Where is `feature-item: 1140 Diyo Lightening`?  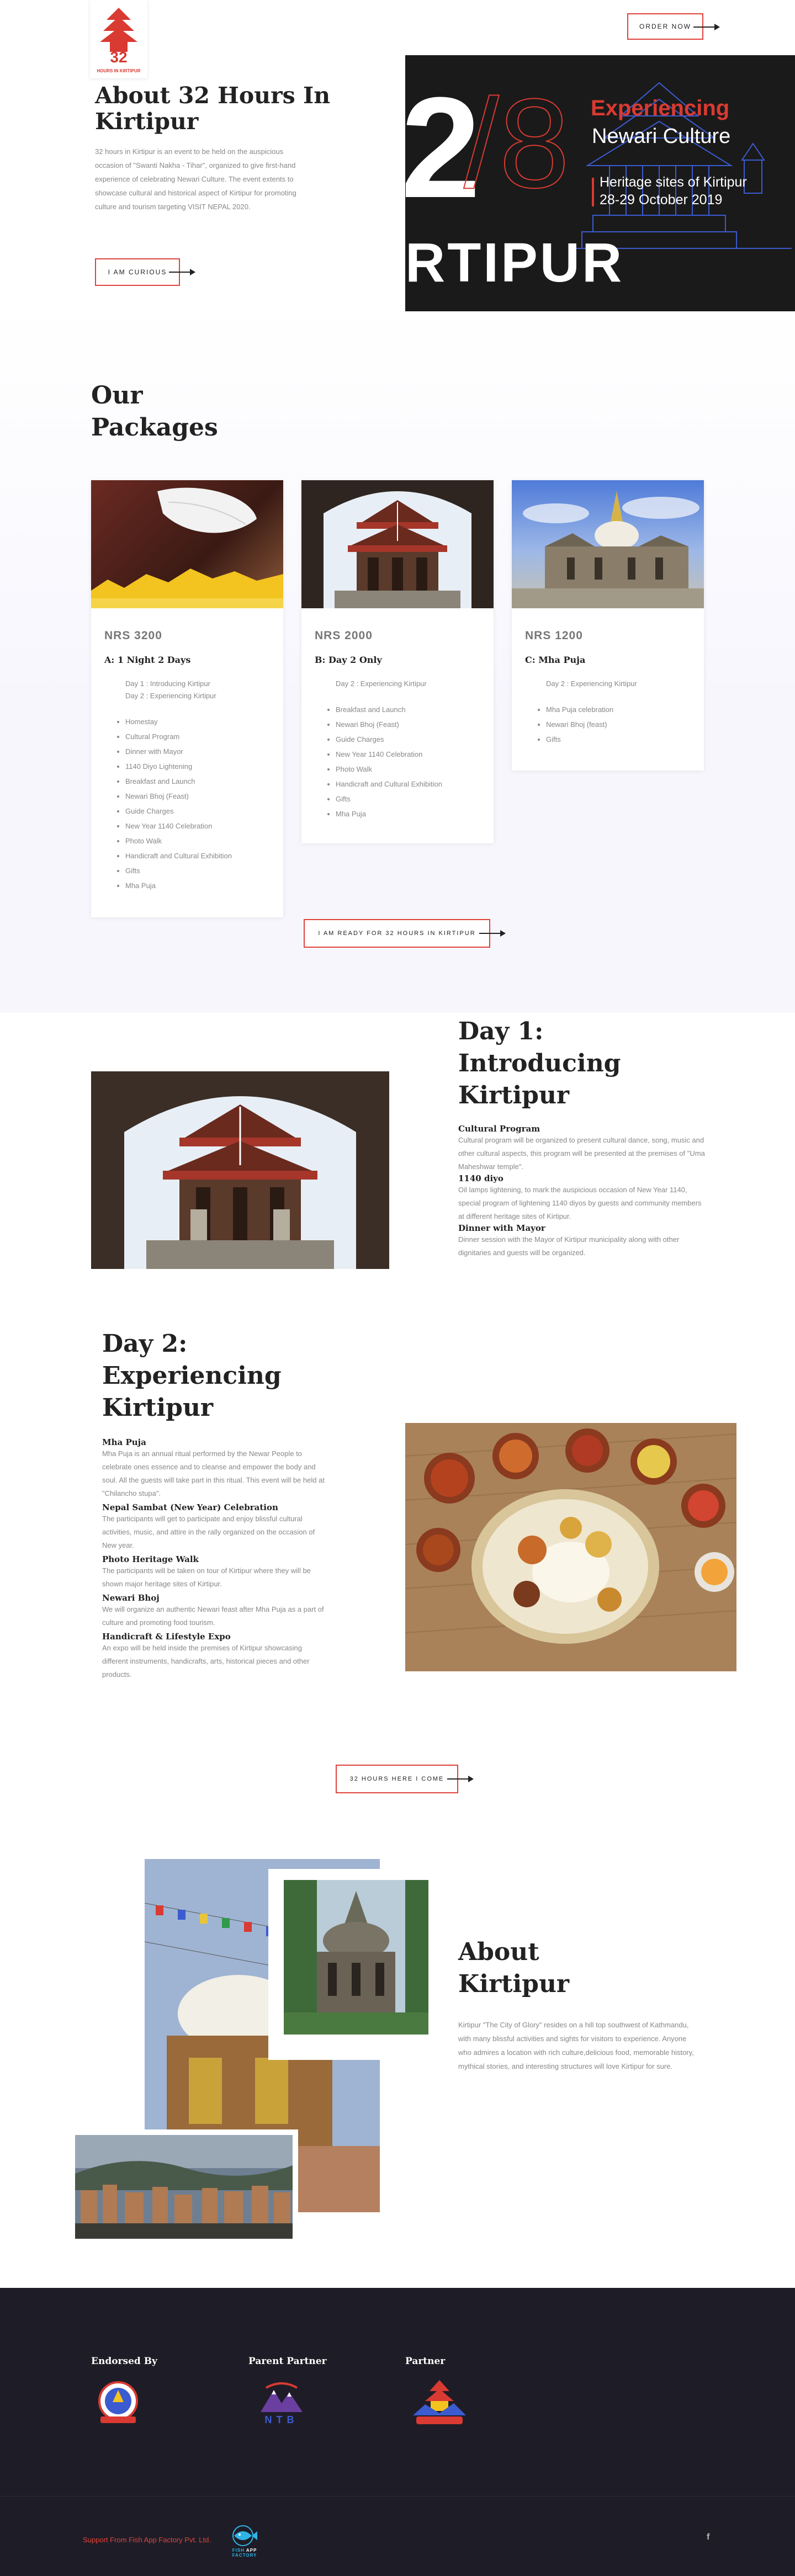
feature-item: 1140 Diyo Lightening is located at coordinates (178, 766).